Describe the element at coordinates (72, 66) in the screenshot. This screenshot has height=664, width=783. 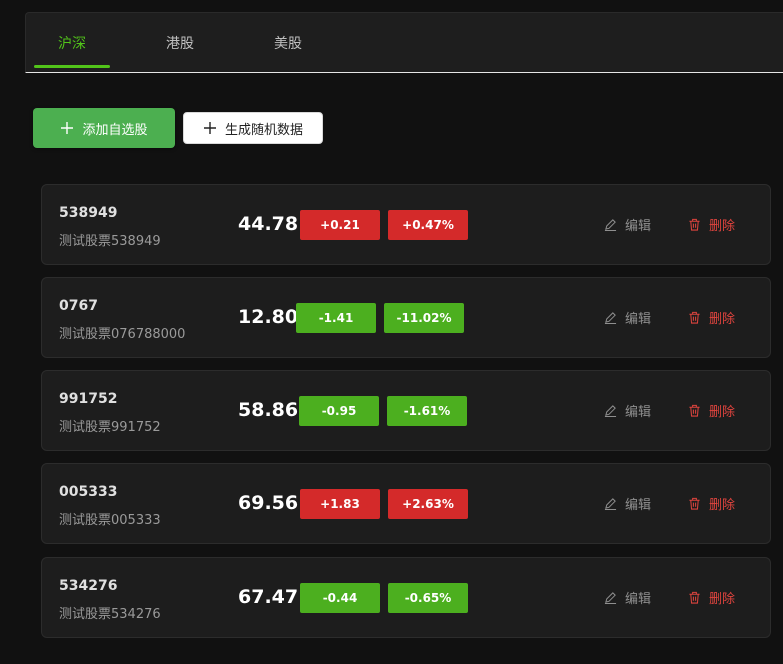
I see `active-tab-indicator` at that location.